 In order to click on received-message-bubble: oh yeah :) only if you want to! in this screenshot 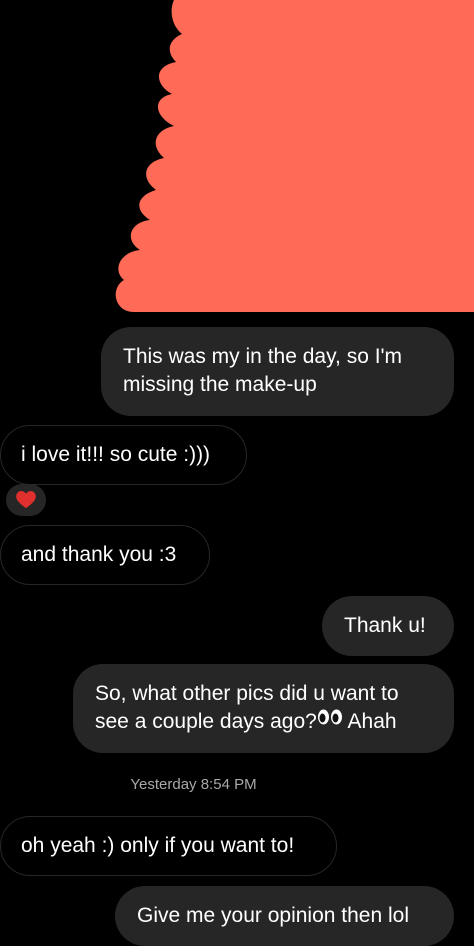, I will do `click(168, 846)`.